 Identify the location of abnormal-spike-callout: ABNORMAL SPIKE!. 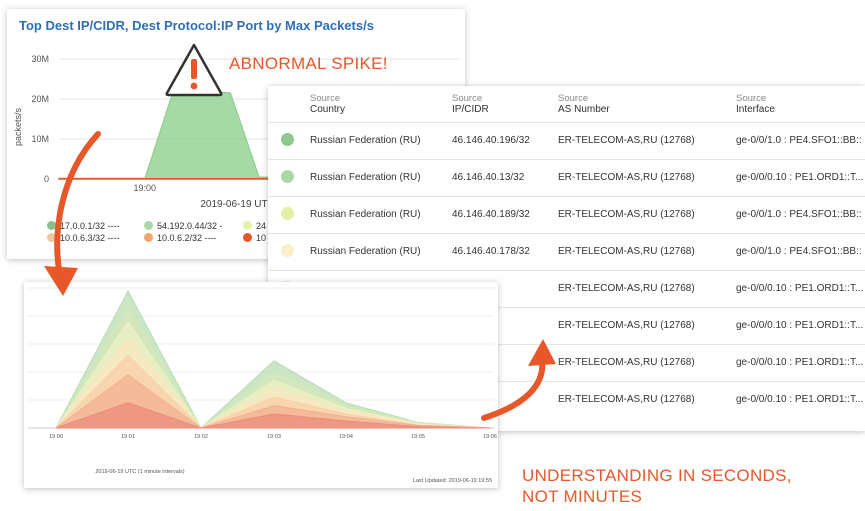
(308, 63).